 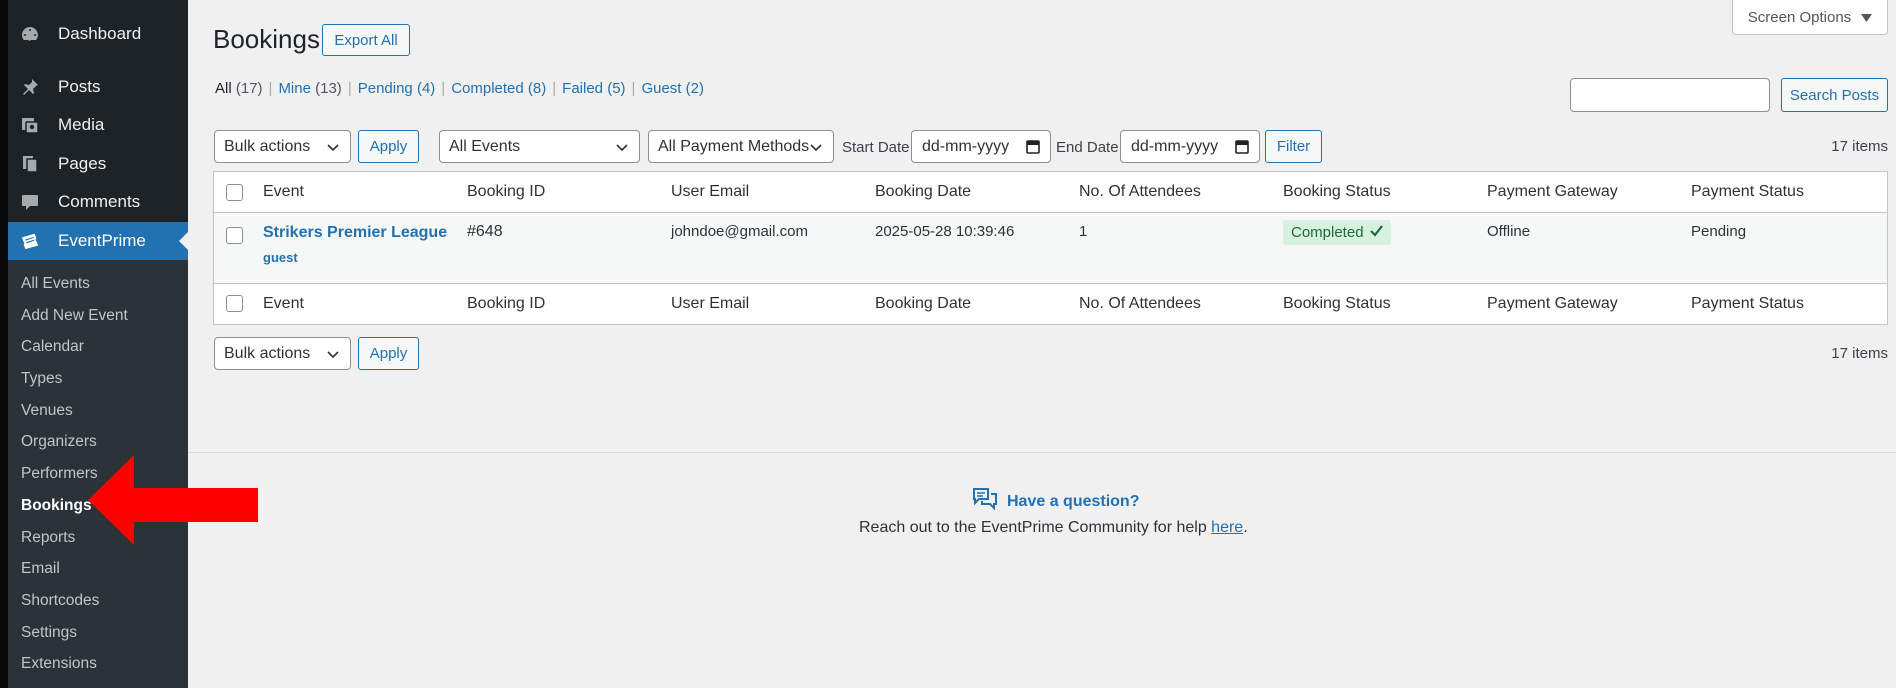 What do you see at coordinates (355, 233) in the screenshot?
I see `event-name-link: Strikers Premier League` at bounding box center [355, 233].